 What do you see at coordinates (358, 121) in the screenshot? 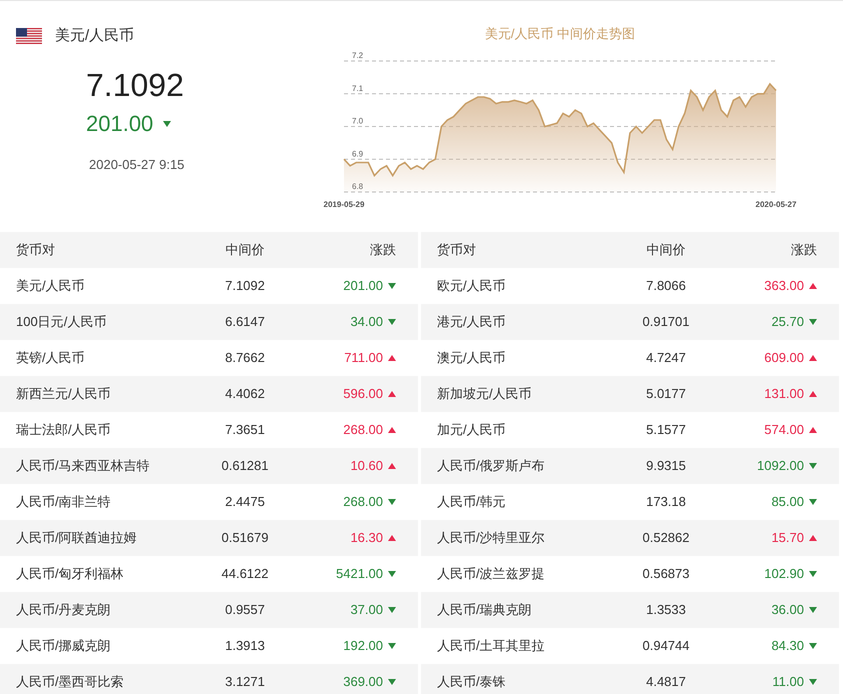
I see `y-tick-label: 7.0` at bounding box center [358, 121].